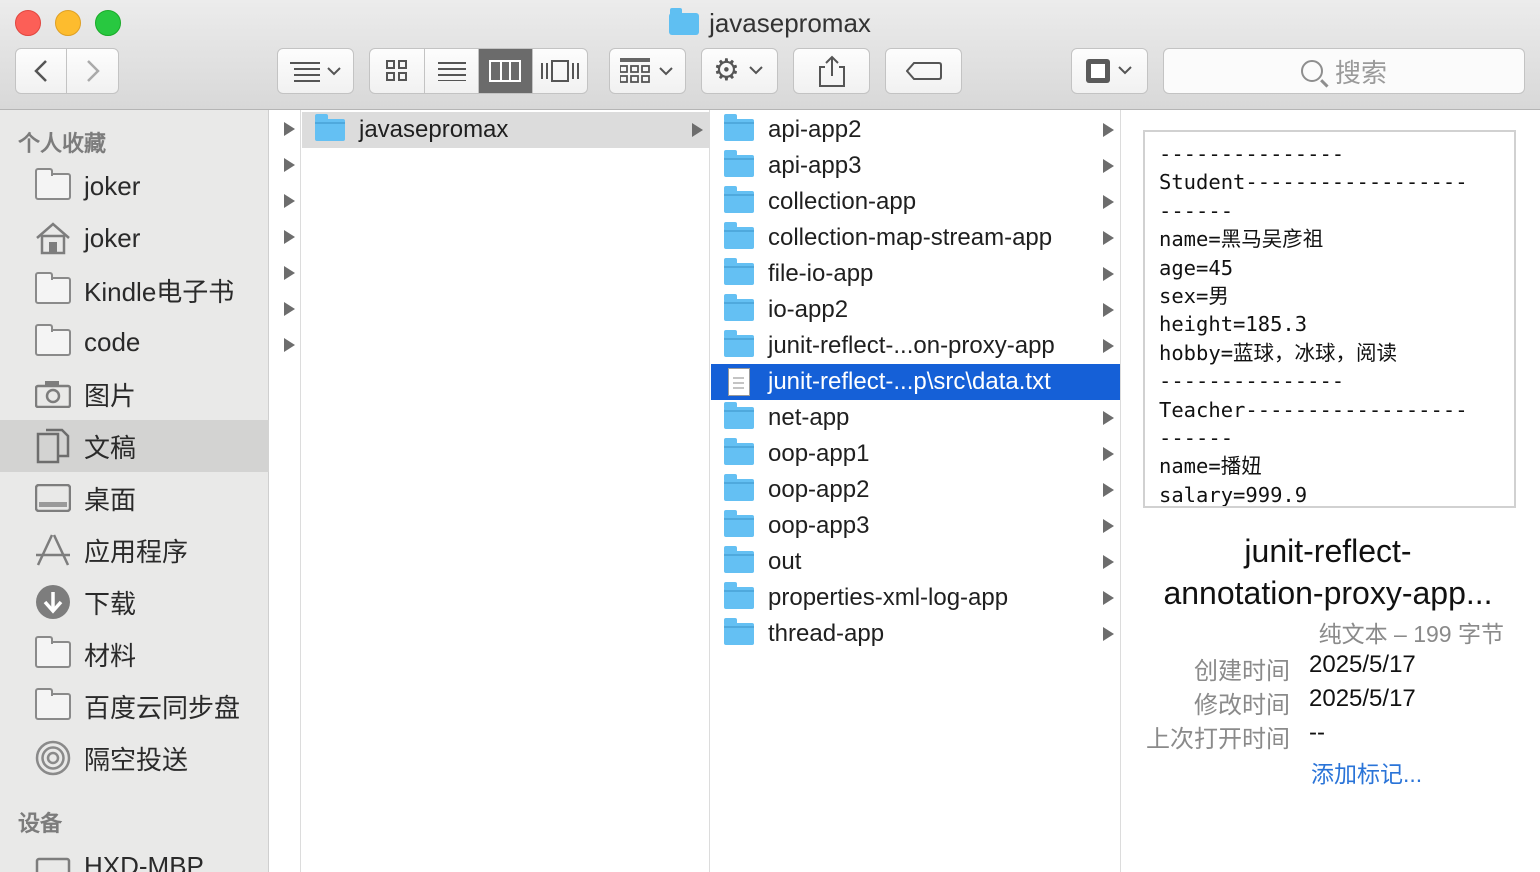  I want to click on arrange-menu-button, so click(315, 71).